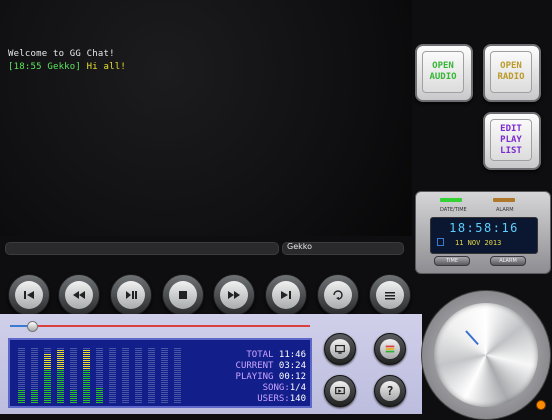 Image resolution: width=552 pixels, height=420 pixels. I want to click on chat-input, so click(142, 248).